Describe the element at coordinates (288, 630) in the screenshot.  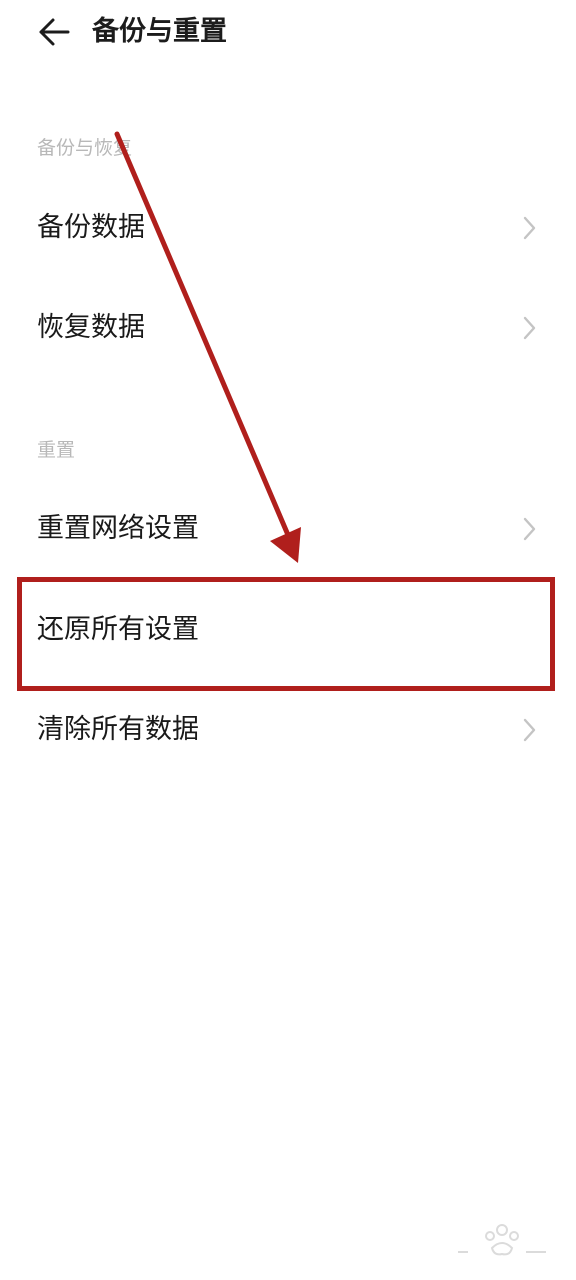
I see `menu-item-restore-all-settings: 还原所有设置` at that location.